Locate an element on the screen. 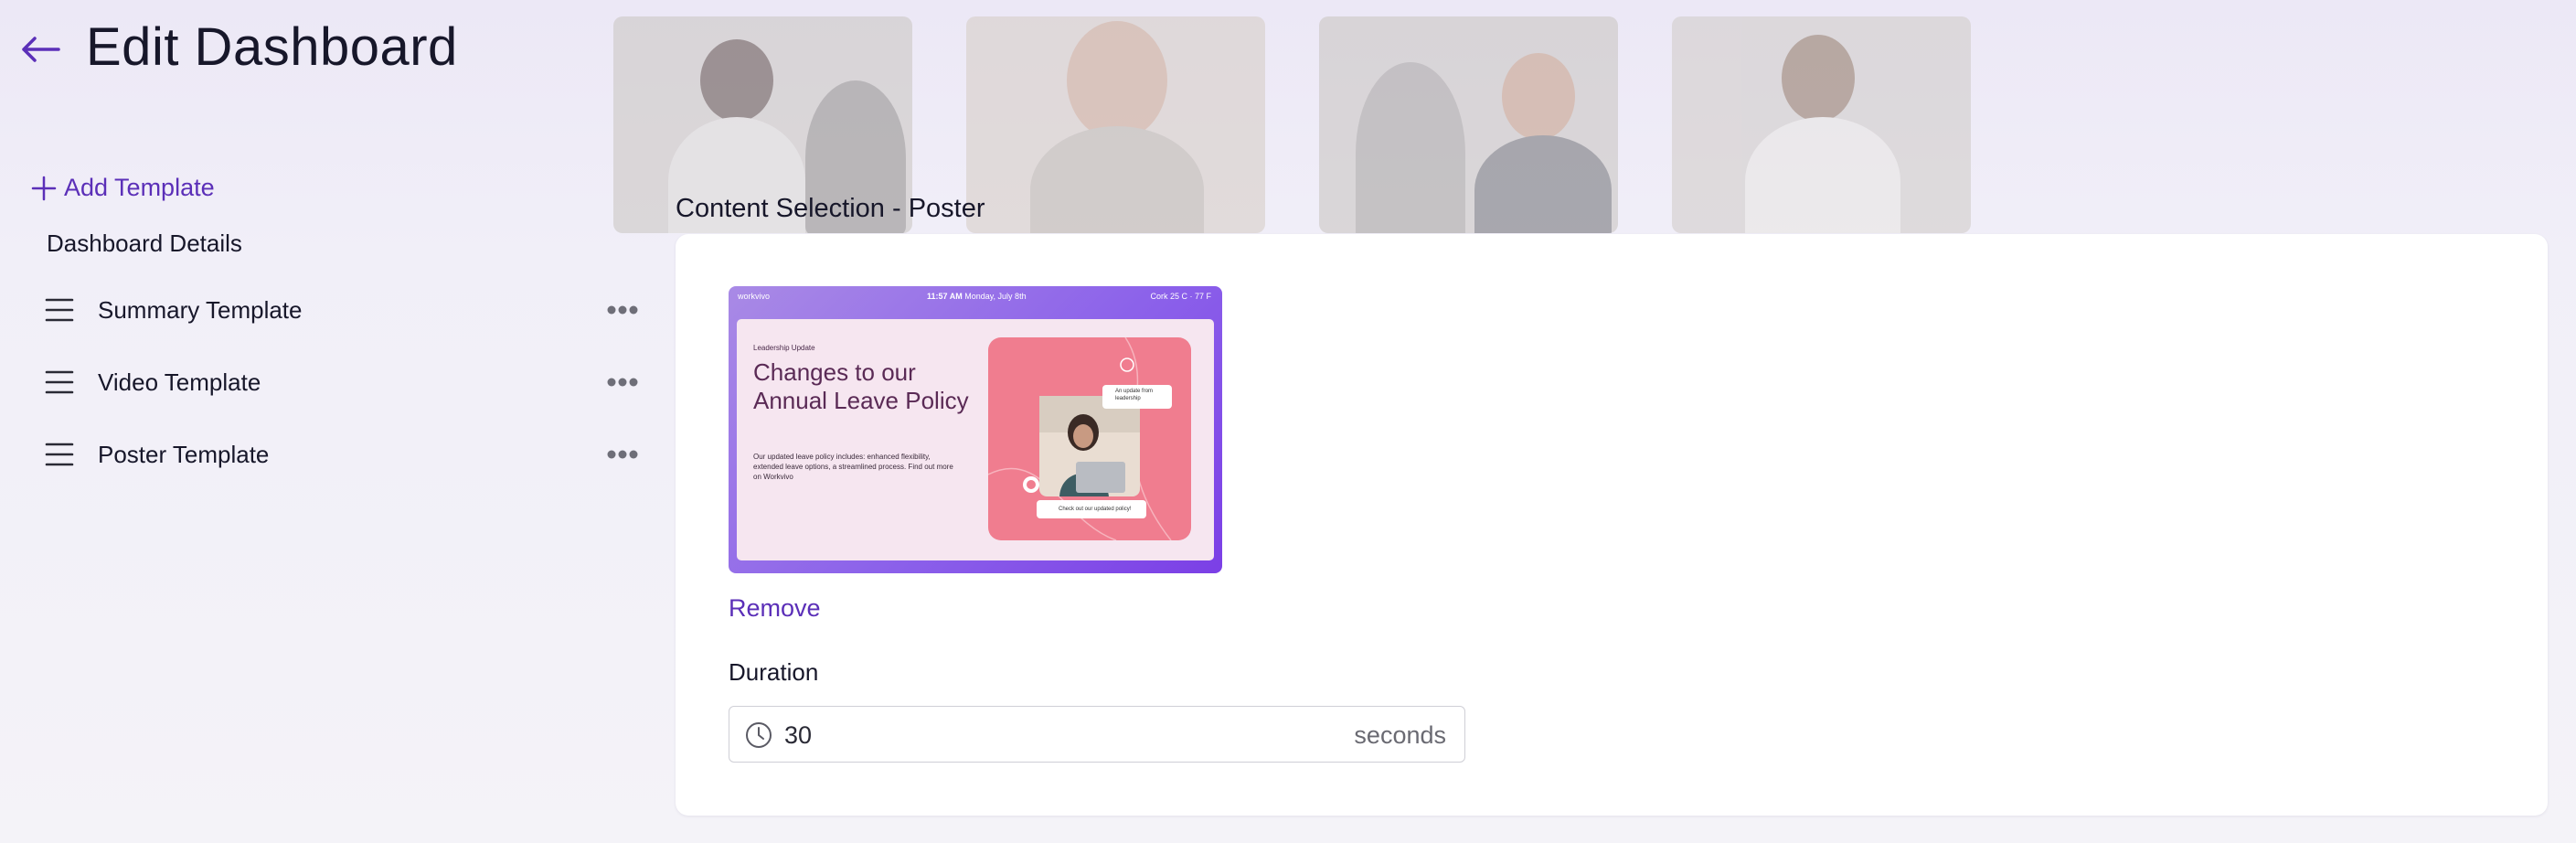 This screenshot has height=843, width=2576. poster-kicker: Leadership Update is located at coordinates (784, 348).